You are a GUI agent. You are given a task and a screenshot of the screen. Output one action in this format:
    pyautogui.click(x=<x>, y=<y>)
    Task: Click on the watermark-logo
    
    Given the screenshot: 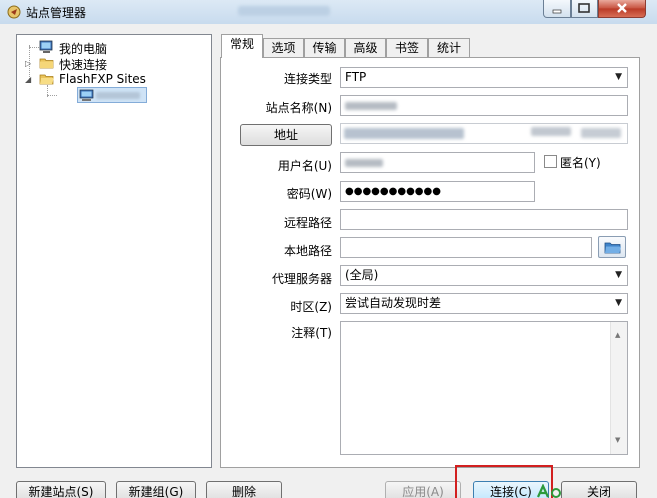 What is the action you would take?
    pyautogui.click(x=551, y=490)
    